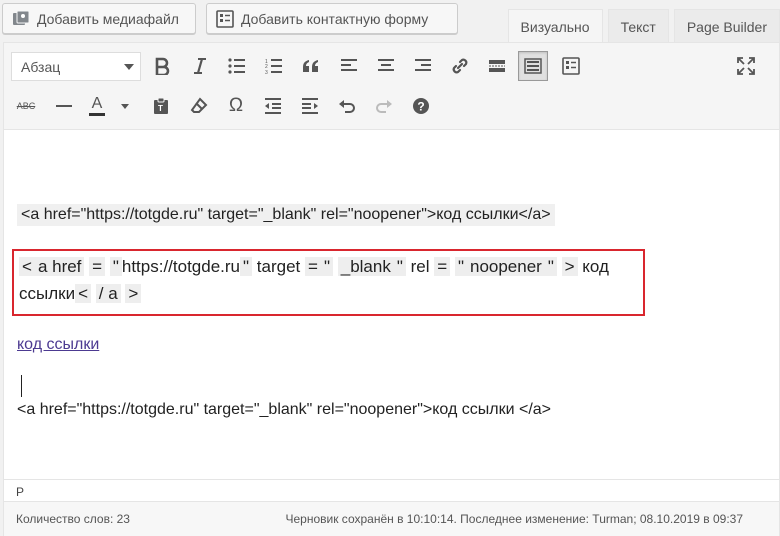 The height and width of the screenshot is (536, 780). I want to click on italic-button, so click(200, 66).